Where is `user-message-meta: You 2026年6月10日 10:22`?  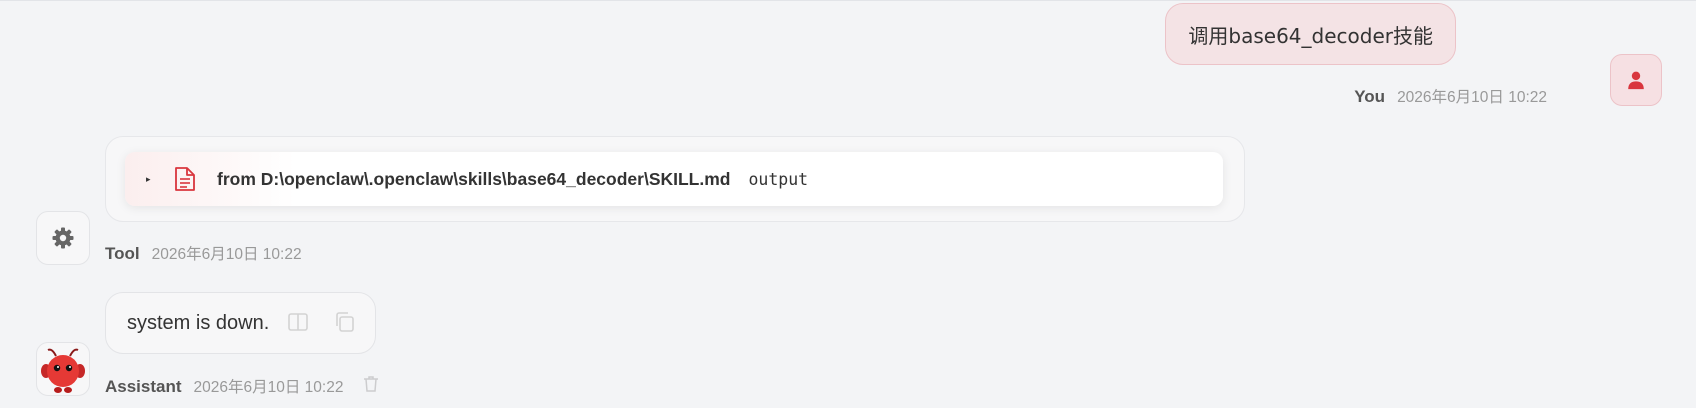
user-message-meta: You 2026年6月10日 10:22 is located at coordinates (1450, 96).